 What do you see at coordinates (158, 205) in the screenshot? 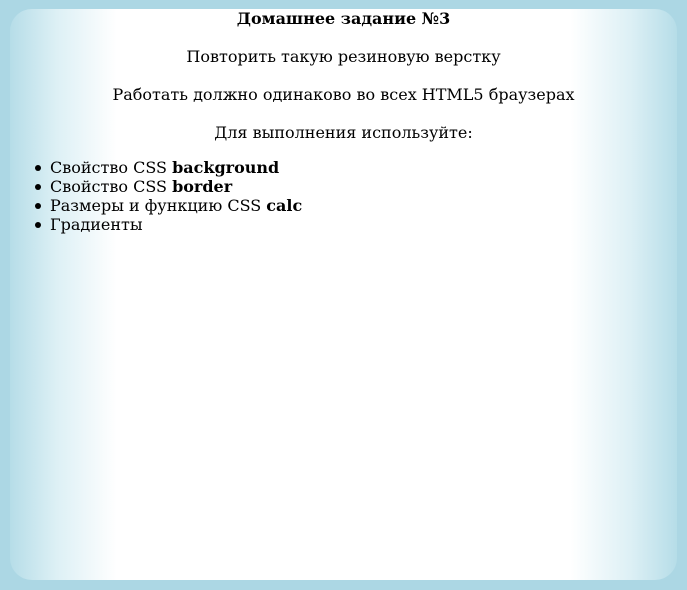
I see `list-item-text: Размеры и функцию CSS` at bounding box center [158, 205].